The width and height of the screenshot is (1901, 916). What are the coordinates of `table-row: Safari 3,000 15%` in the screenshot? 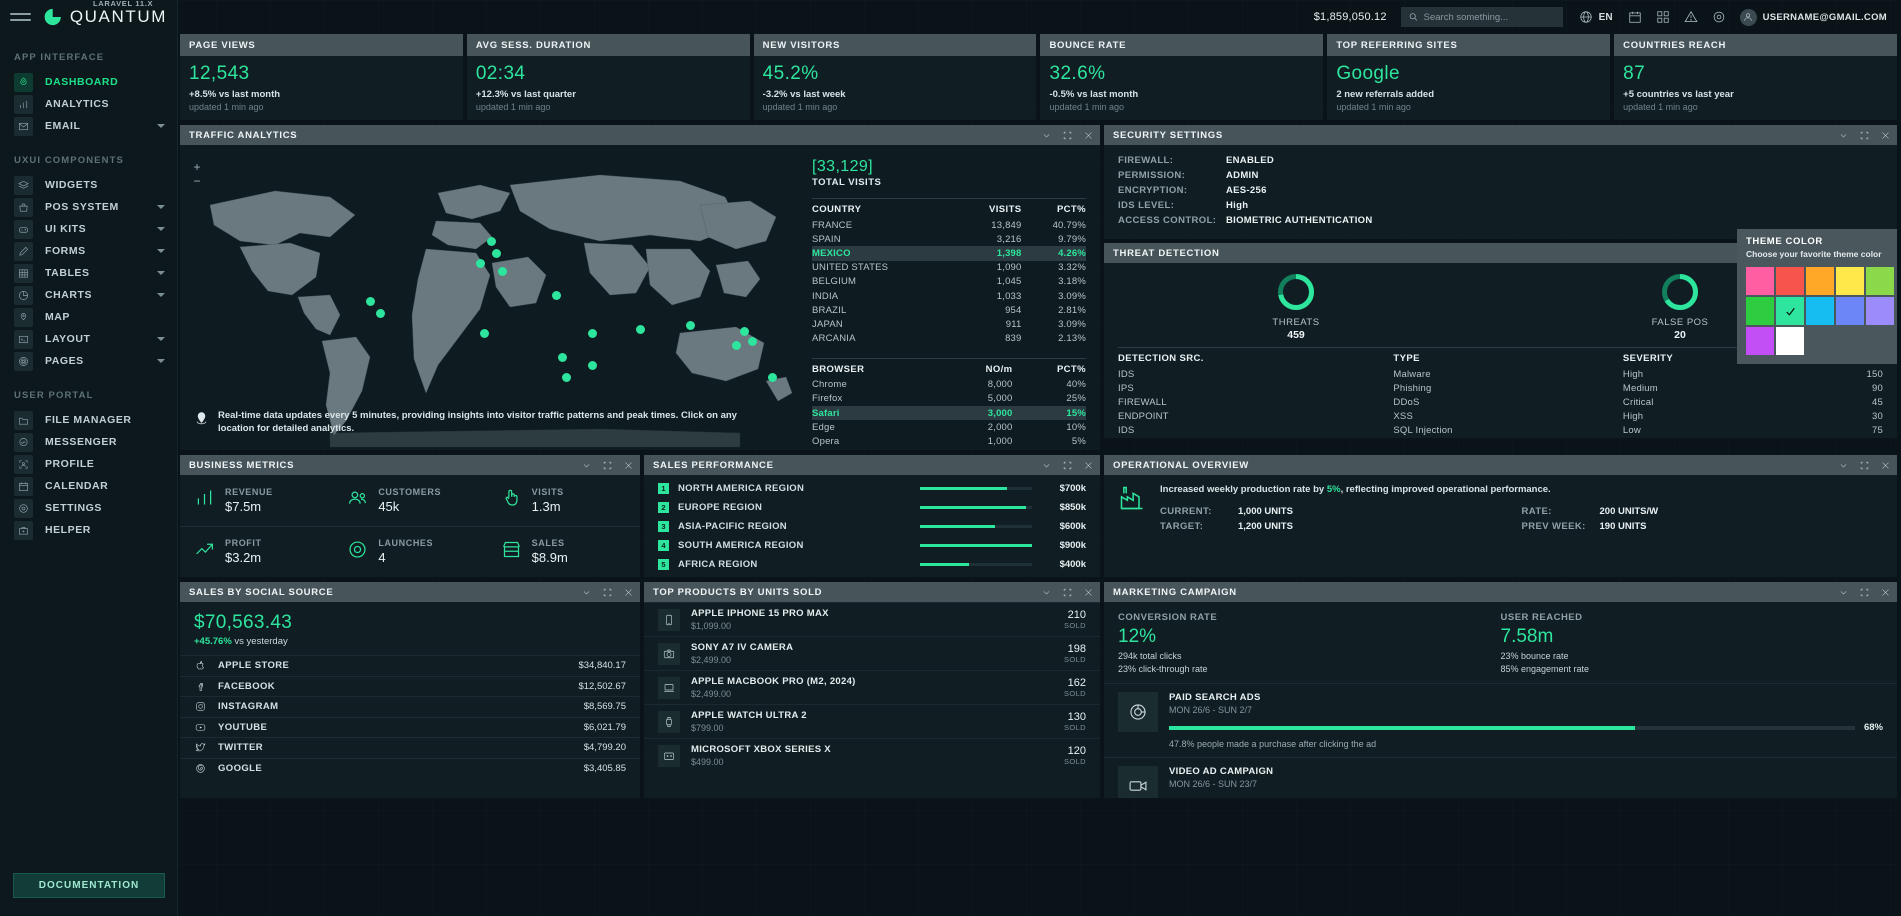 It's located at (949, 413).